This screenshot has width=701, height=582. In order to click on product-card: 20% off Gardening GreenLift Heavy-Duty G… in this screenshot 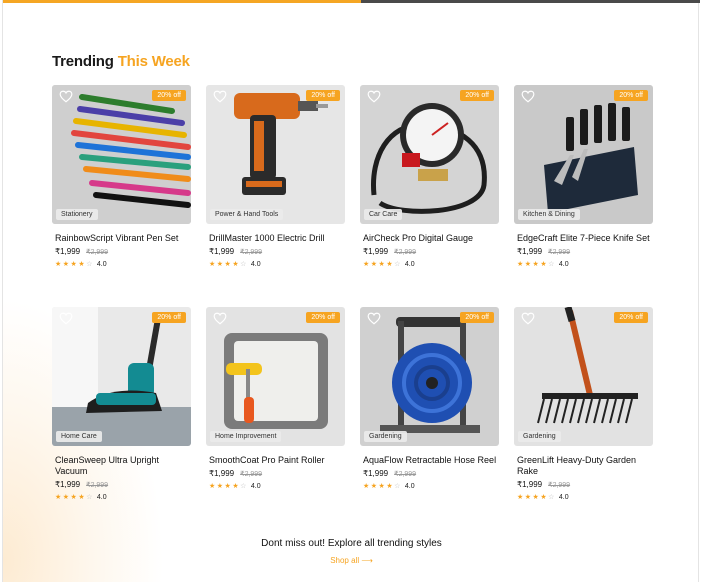, I will do `click(584, 404)`.